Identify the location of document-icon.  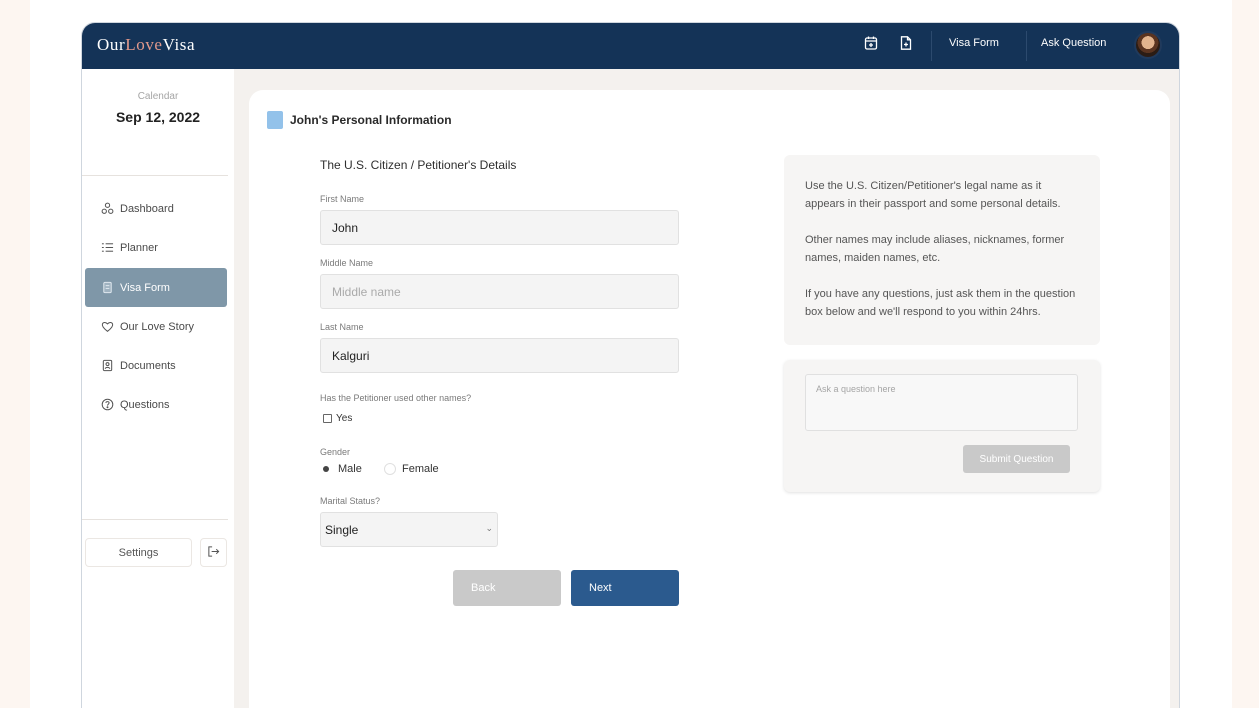
(107, 366).